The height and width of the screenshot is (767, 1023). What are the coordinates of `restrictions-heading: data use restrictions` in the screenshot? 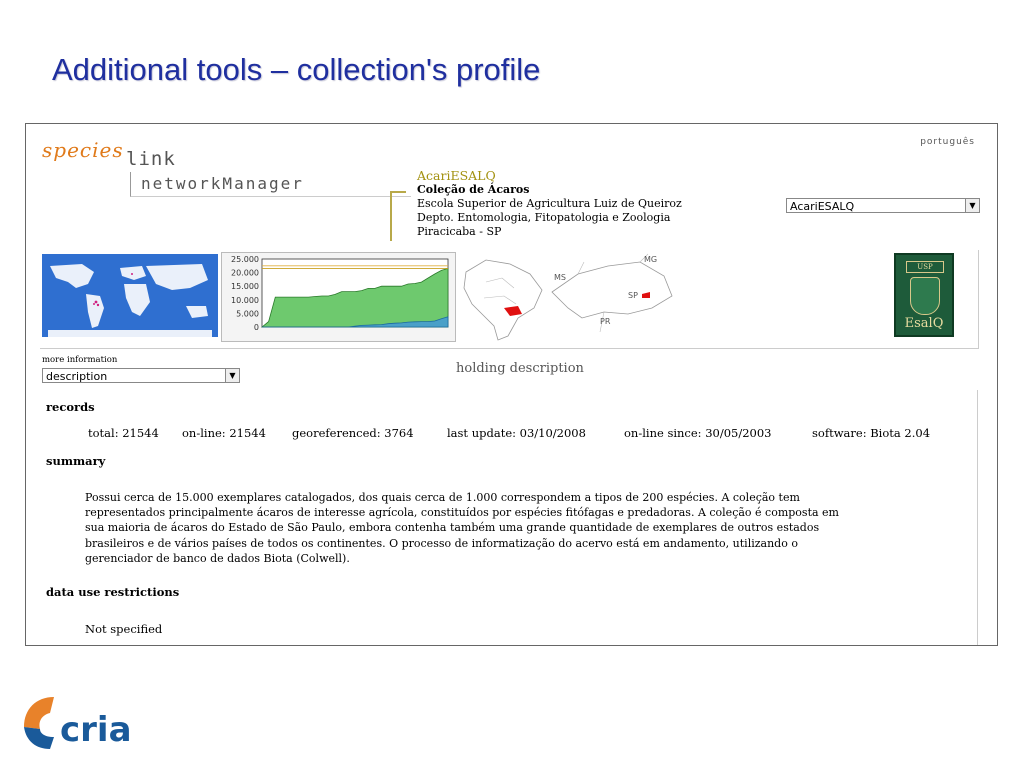 It's located at (113, 592).